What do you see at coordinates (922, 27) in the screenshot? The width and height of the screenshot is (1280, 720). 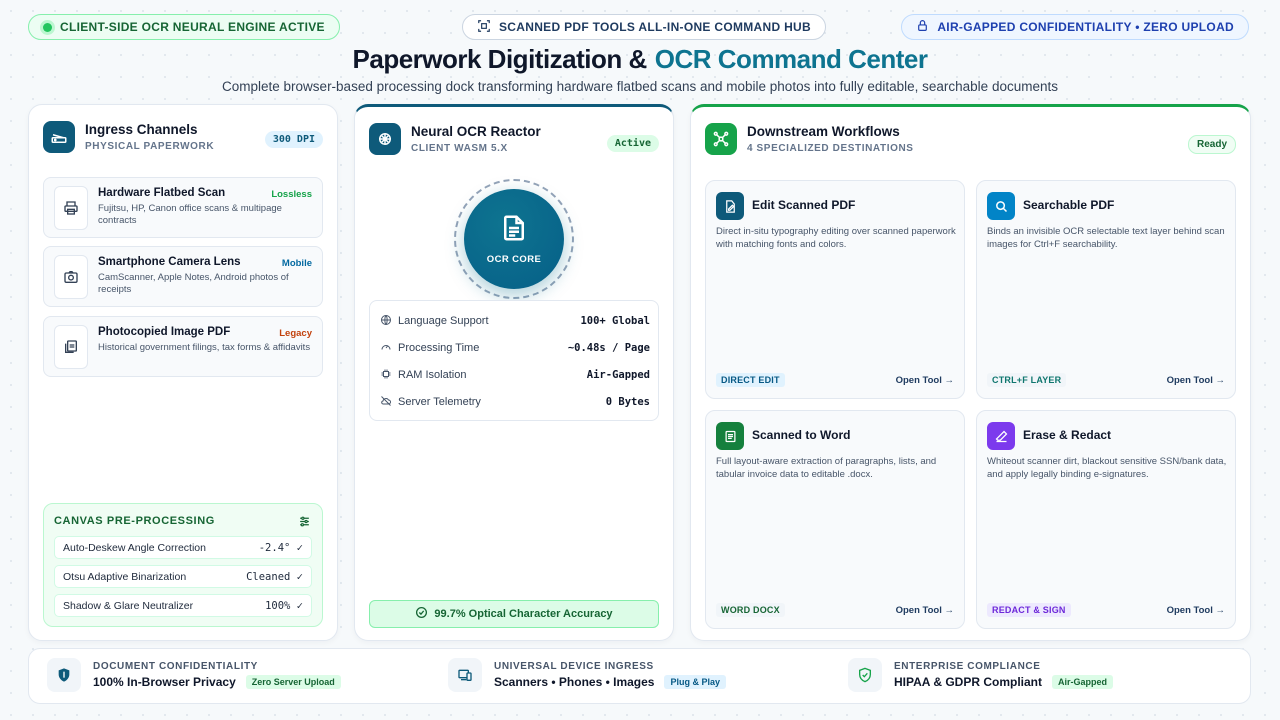 I see `lock-icon` at bounding box center [922, 27].